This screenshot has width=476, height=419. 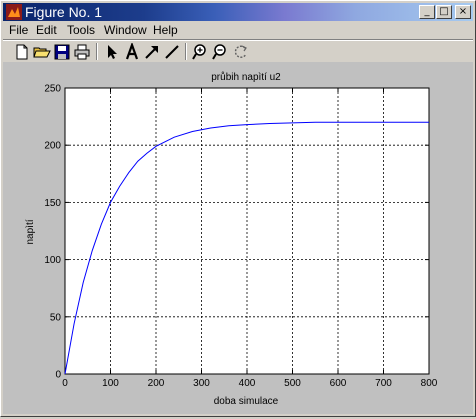 I want to click on menu-tools: Tools, so click(x=81, y=30).